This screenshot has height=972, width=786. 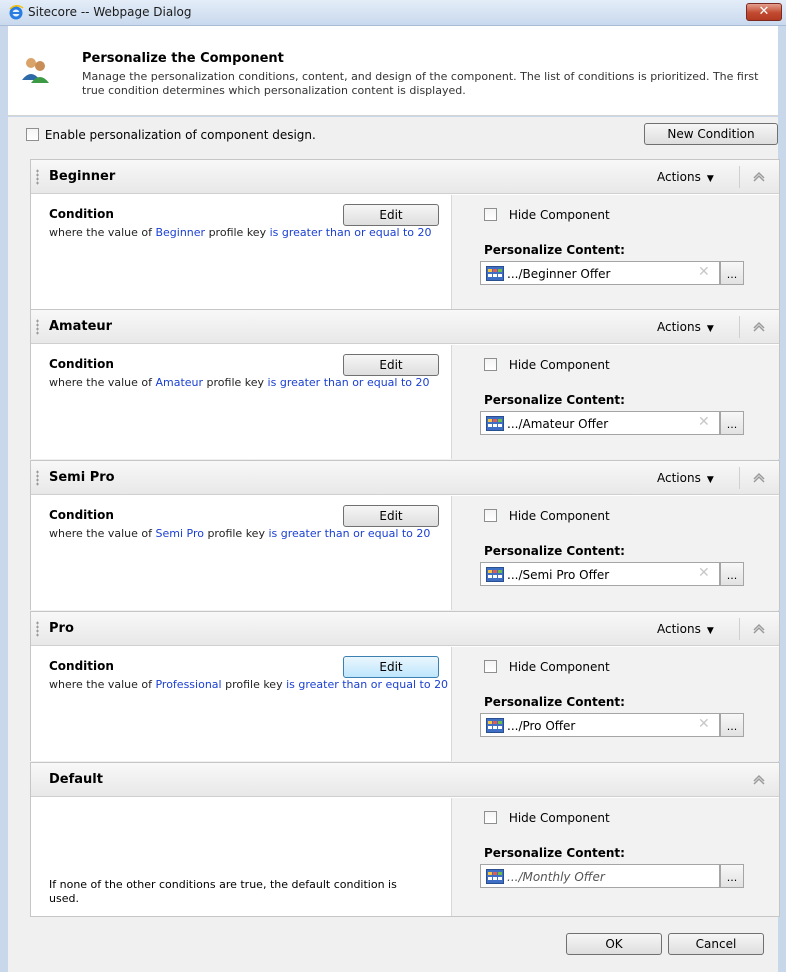 What do you see at coordinates (4, 499) in the screenshot?
I see `frame-left` at bounding box center [4, 499].